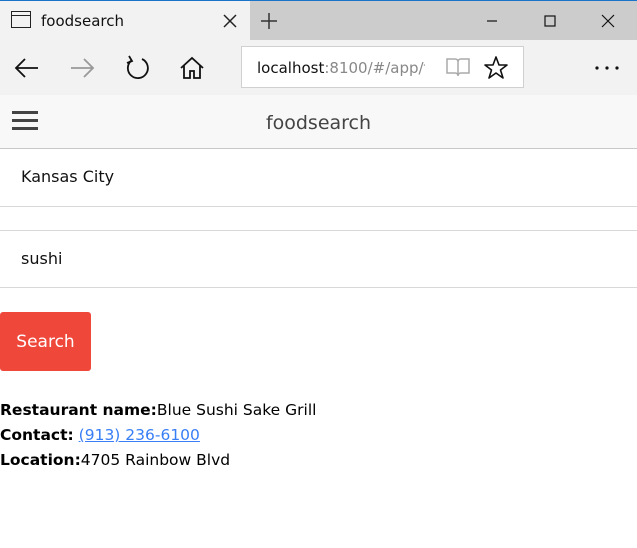 The width and height of the screenshot is (637, 548). I want to click on favorite-star-icon, so click(496, 68).